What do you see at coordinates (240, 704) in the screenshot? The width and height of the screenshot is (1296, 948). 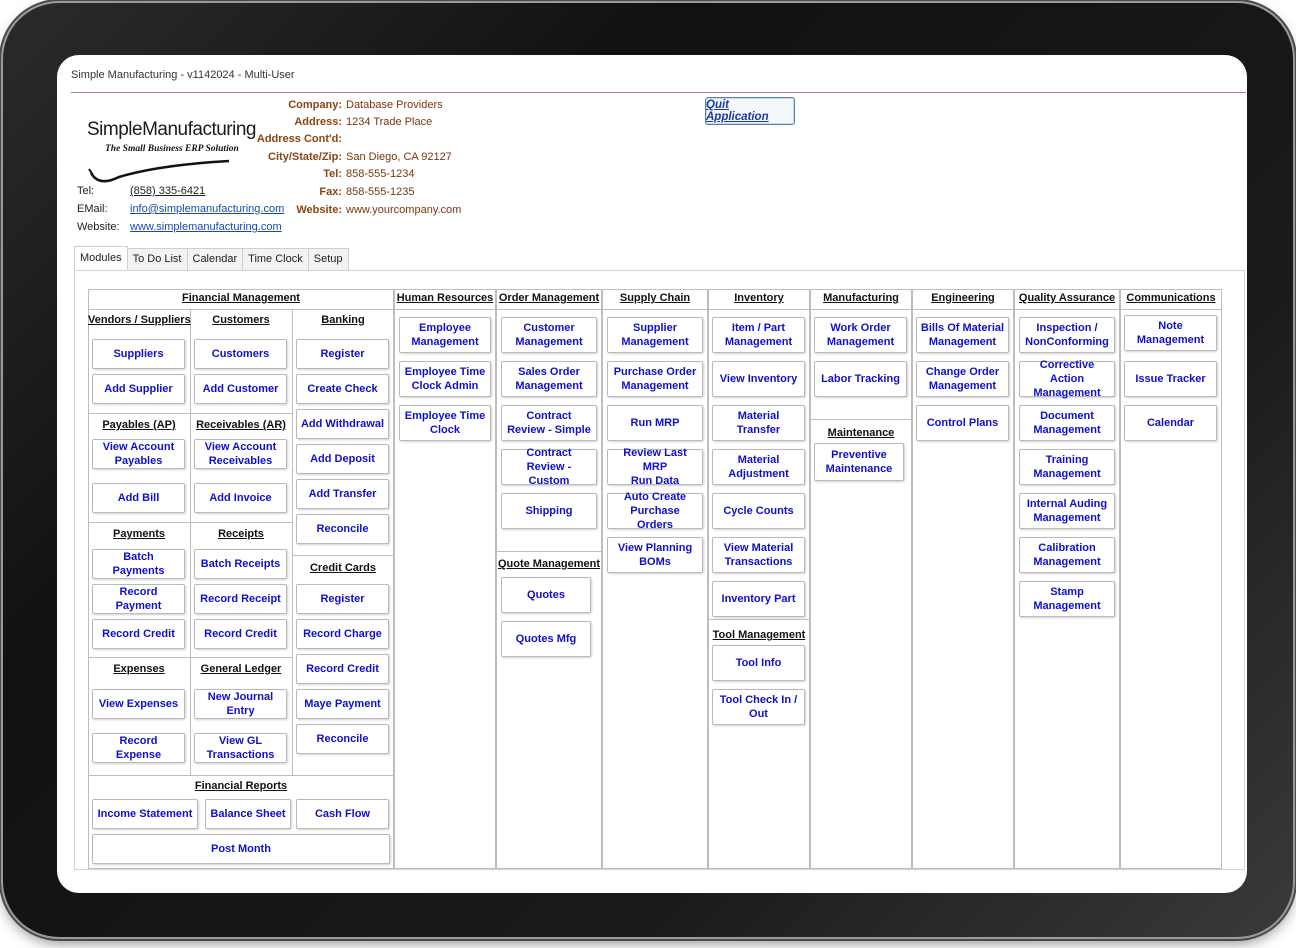 I see `new-journal-entry-button: New Journal Entry` at bounding box center [240, 704].